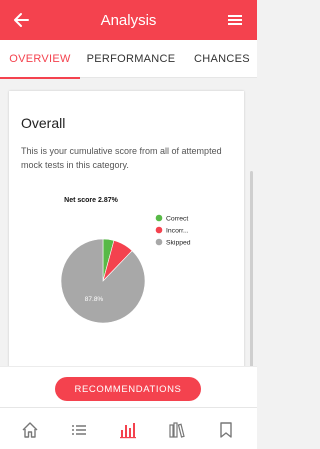 The width and height of the screenshot is (320, 449). Describe the element at coordinates (251, 268) in the screenshot. I see `scrollbar` at that location.